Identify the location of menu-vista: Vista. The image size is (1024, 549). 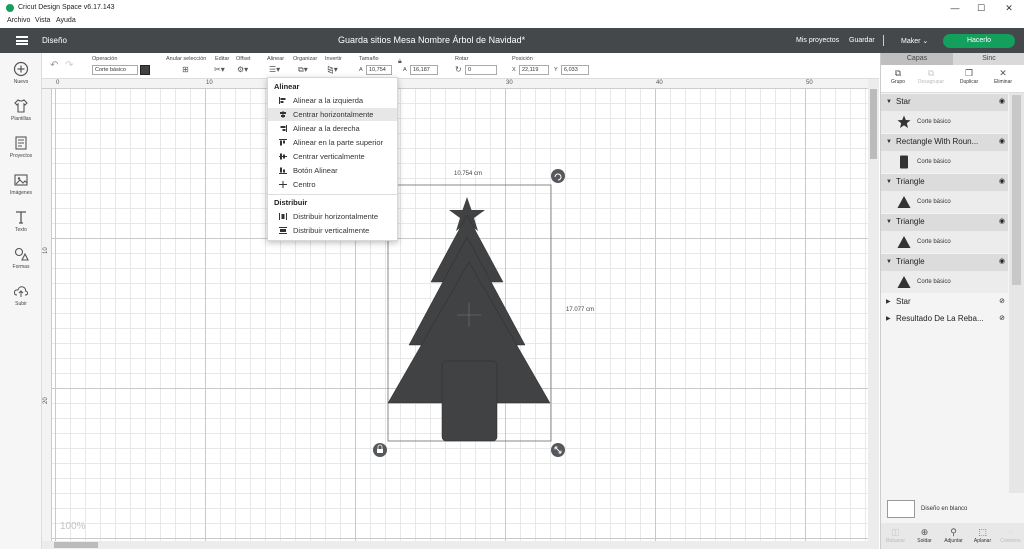
(42, 20).